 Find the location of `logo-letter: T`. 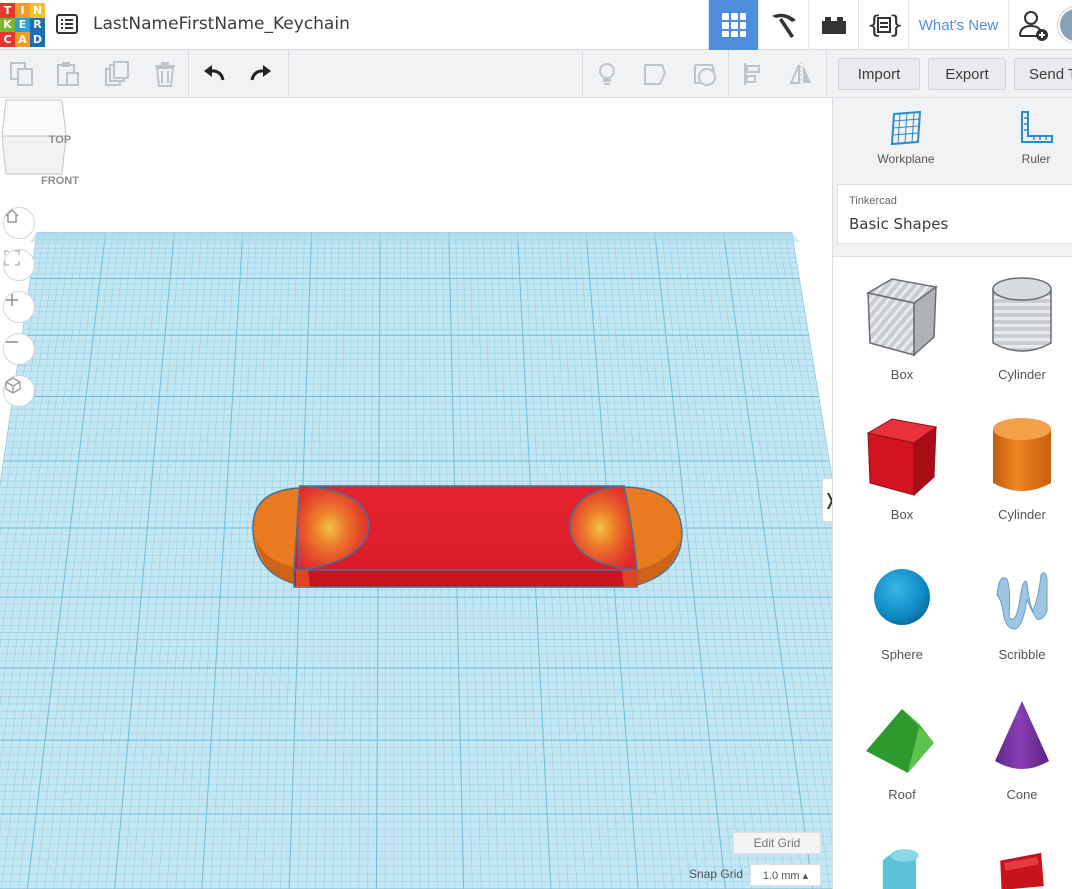

logo-letter: T is located at coordinates (7, 10).